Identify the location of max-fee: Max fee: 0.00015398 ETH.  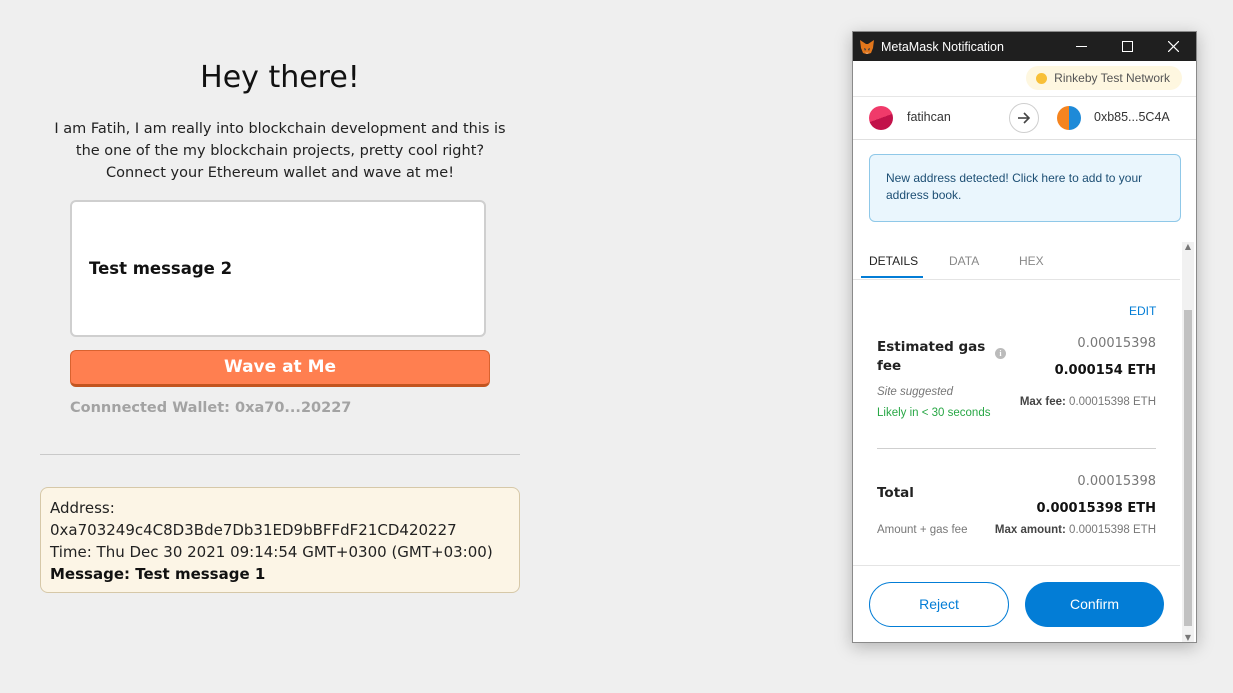
(1088, 402).